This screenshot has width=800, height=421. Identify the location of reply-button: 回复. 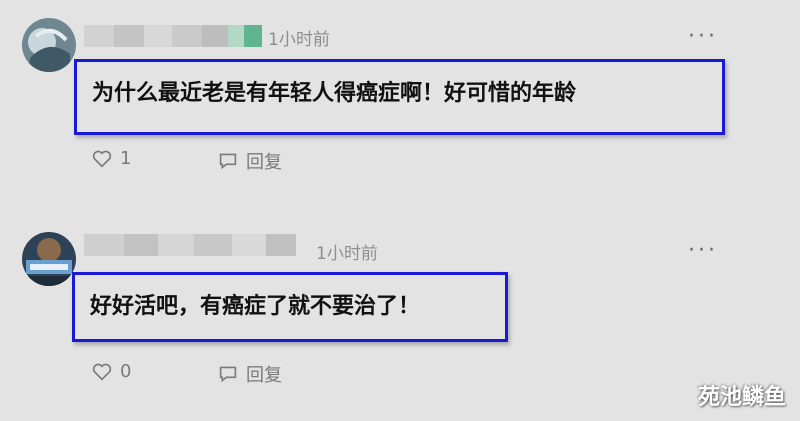
(250, 374).